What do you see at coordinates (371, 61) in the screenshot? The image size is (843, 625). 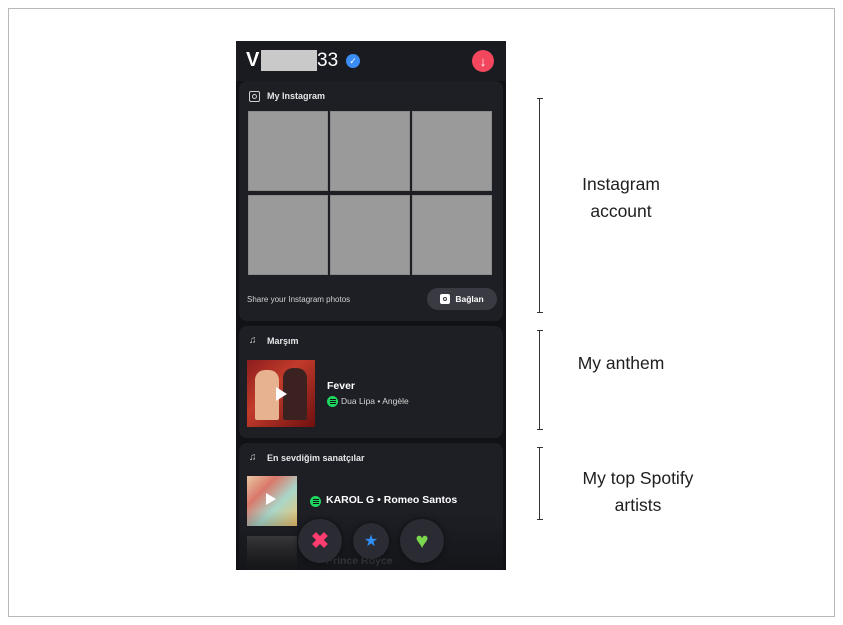 I see `profile-header: V 33 ✓ ↓` at bounding box center [371, 61].